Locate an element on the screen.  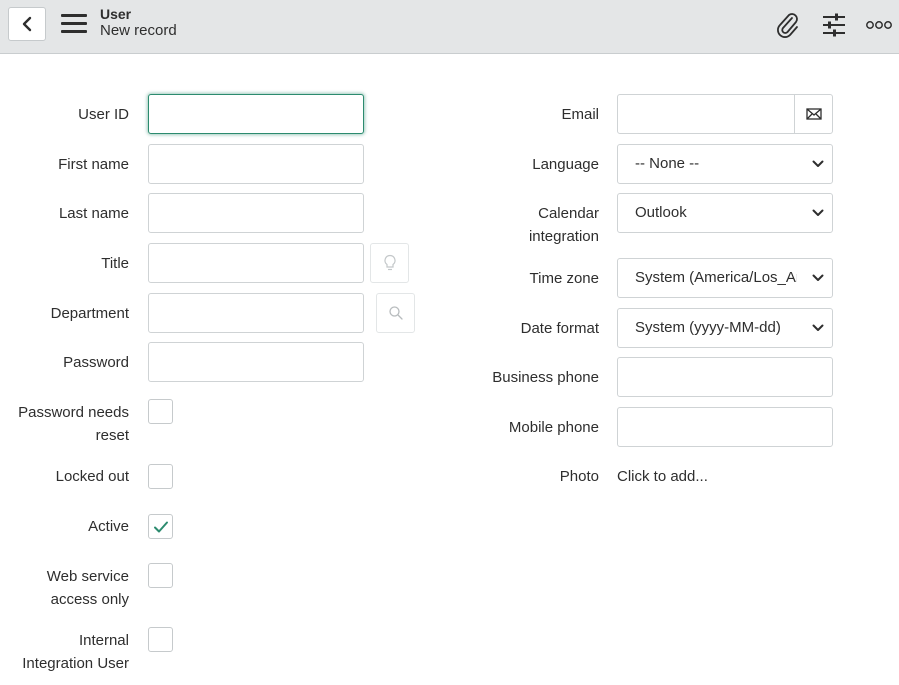
search-icon is located at coordinates (395, 313).